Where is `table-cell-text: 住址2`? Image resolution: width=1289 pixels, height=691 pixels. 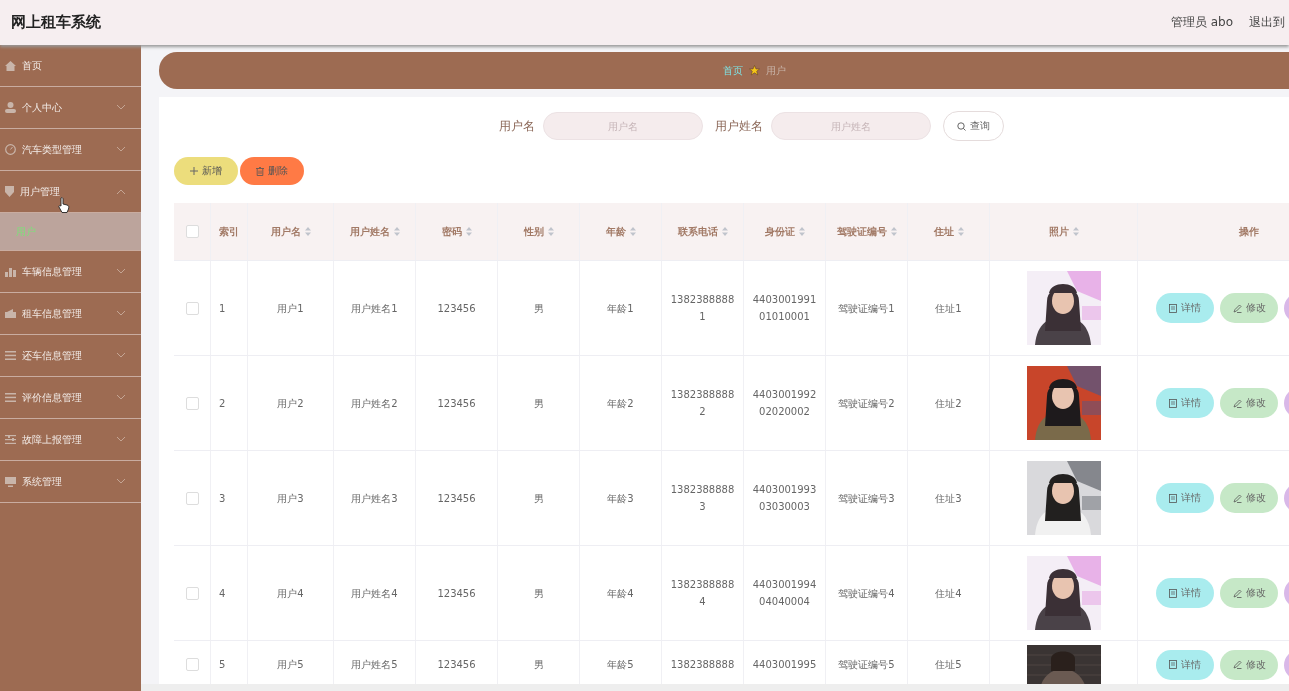
table-cell-text: 住址2 is located at coordinates (948, 403).